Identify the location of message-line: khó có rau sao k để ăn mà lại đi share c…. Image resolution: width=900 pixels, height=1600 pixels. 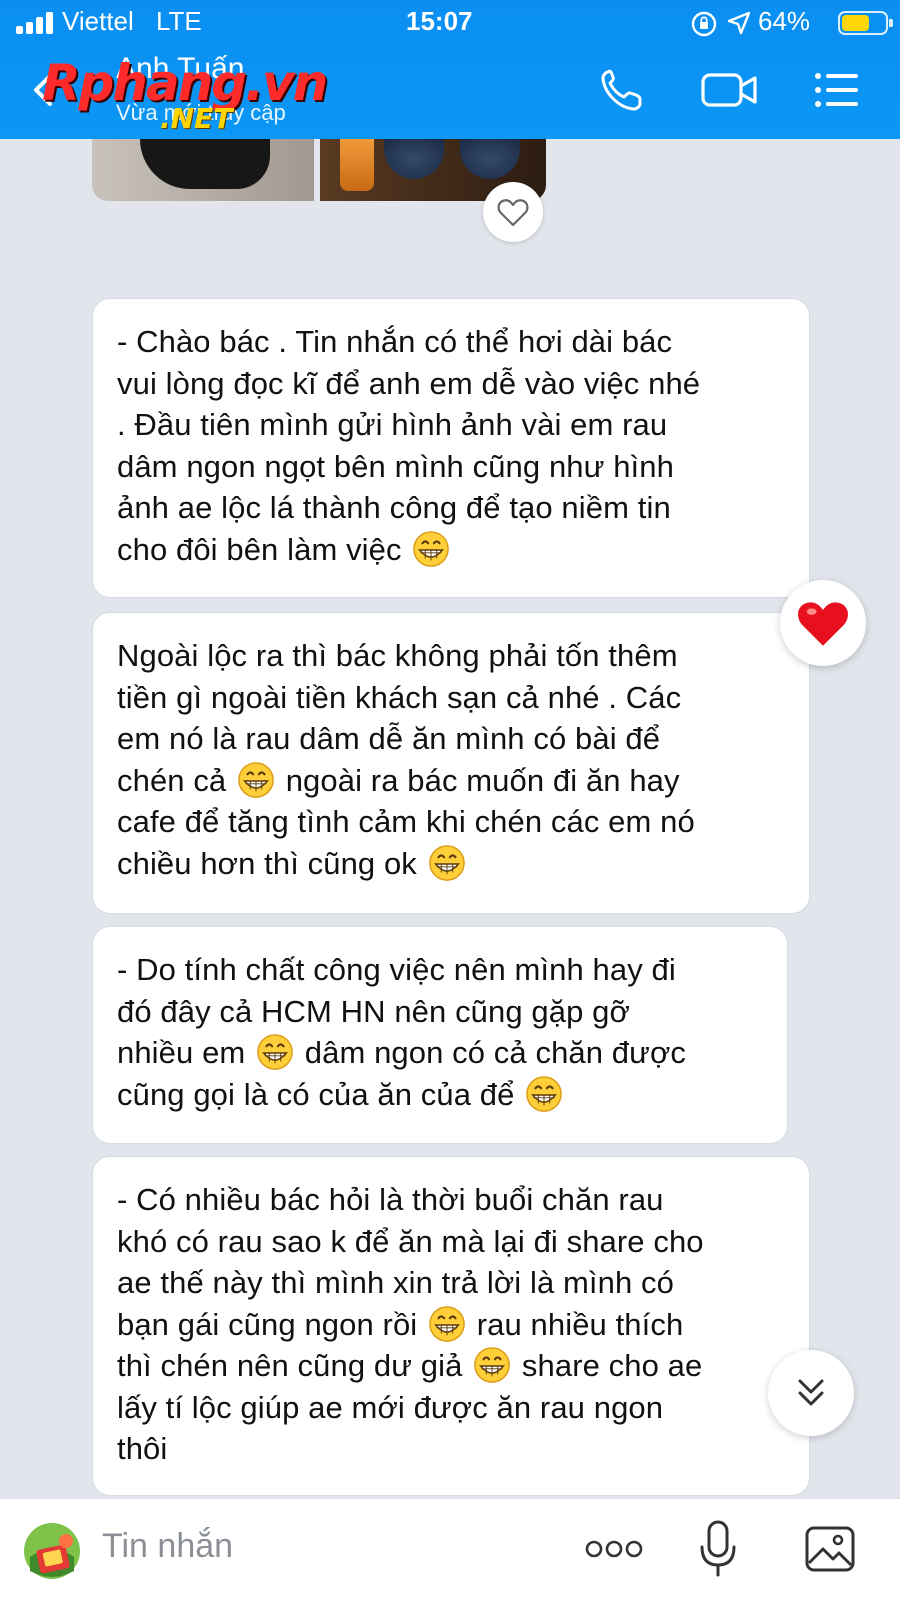
(410, 1241).